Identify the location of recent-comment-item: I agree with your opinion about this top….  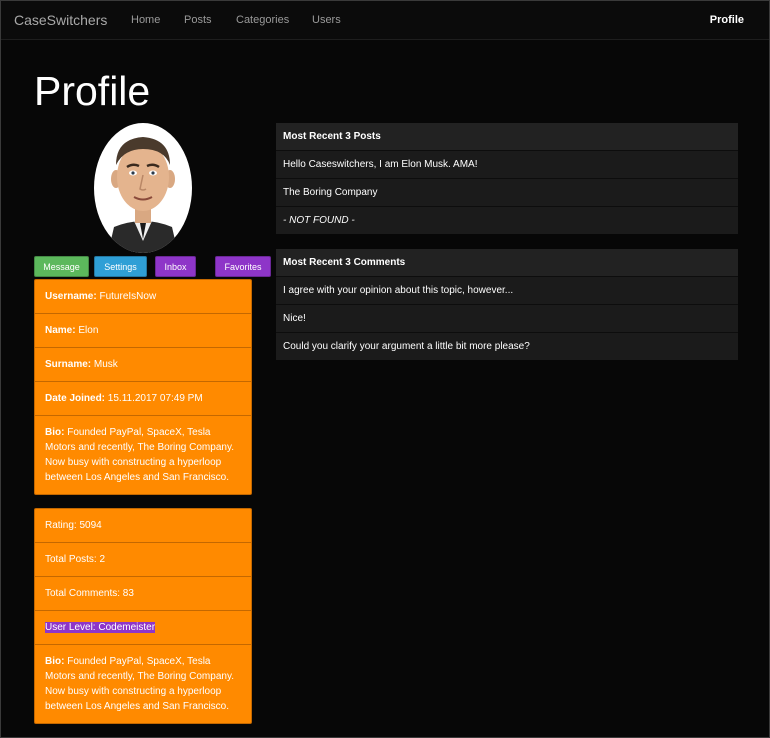
(507, 291).